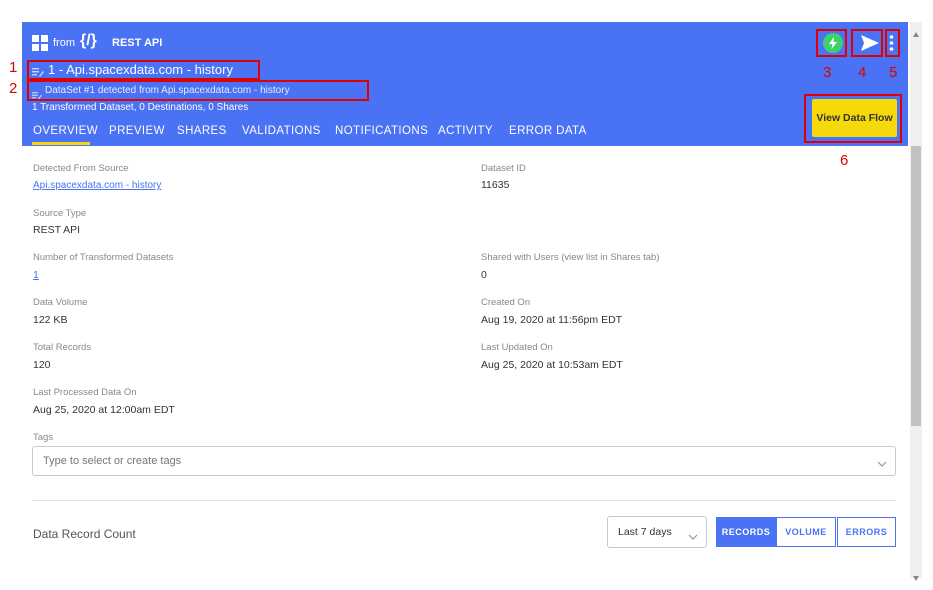  Describe the element at coordinates (548, 131) in the screenshot. I see `tab-error-data: ERROR DATA` at that location.